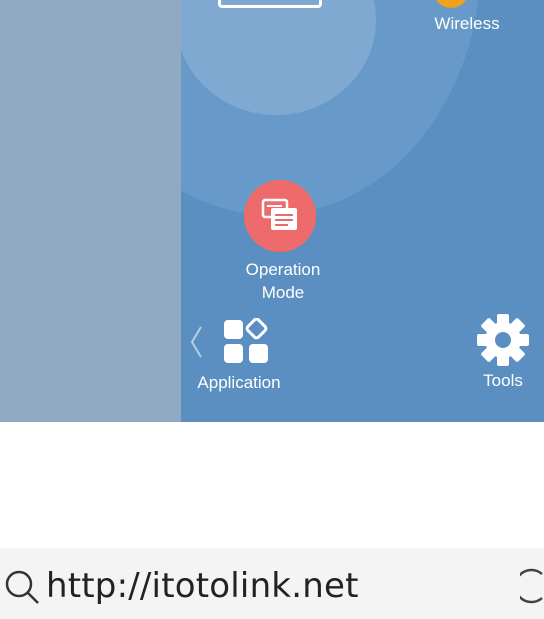 Image resolution: width=544 pixels, height=619 pixels. What do you see at coordinates (202, 586) in the screenshot?
I see `url-text: http://itotolink.net` at bounding box center [202, 586].